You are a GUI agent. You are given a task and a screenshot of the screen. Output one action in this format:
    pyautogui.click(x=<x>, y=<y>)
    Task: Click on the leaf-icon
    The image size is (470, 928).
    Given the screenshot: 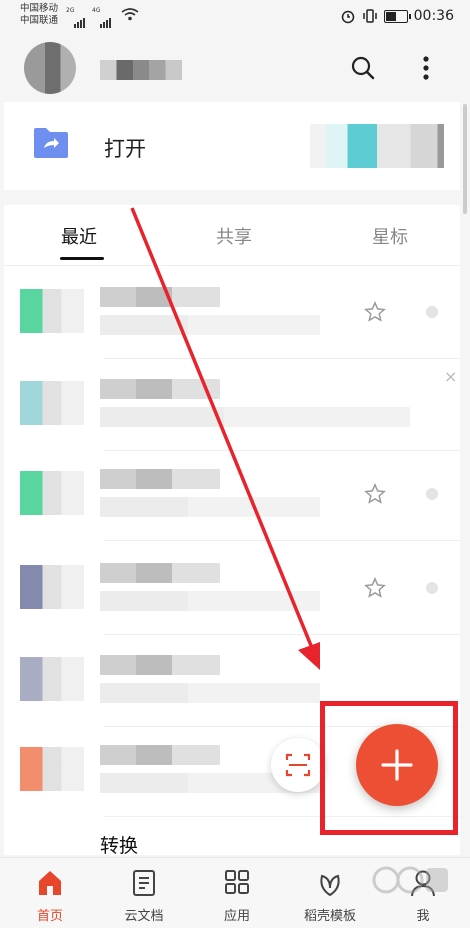 What is the action you would take?
    pyautogui.click(x=330, y=885)
    